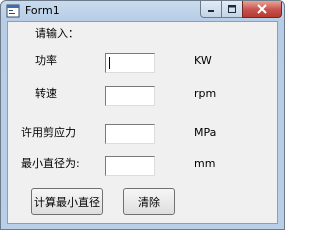  I want to click on speed-label: 转速, so click(46, 93).